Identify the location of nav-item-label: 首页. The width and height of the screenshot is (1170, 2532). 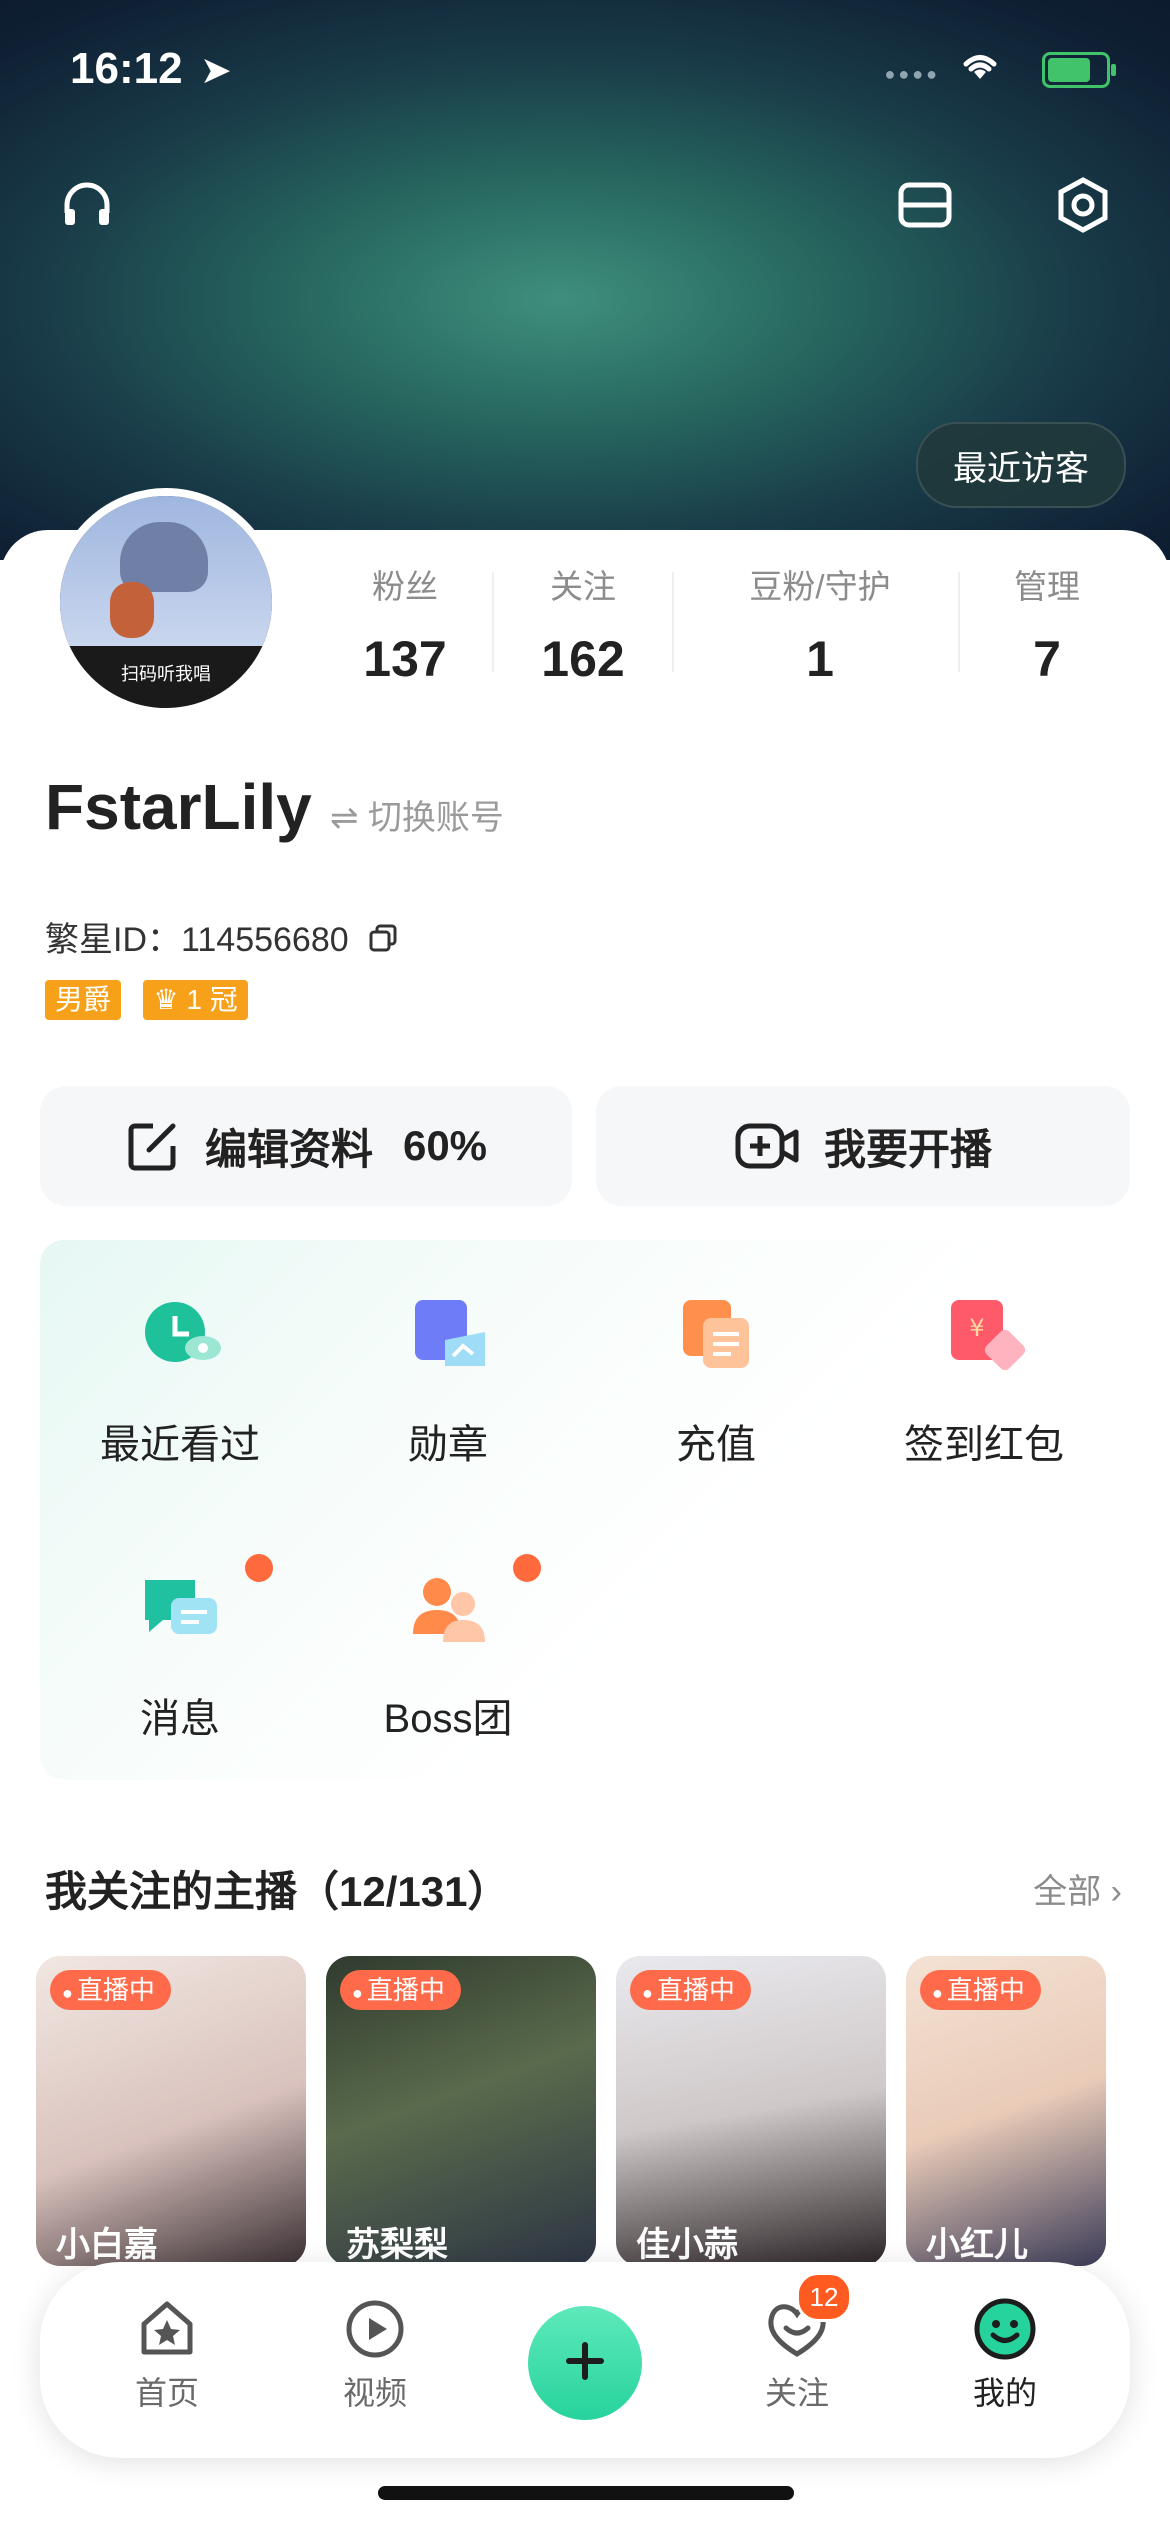
(166, 2393).